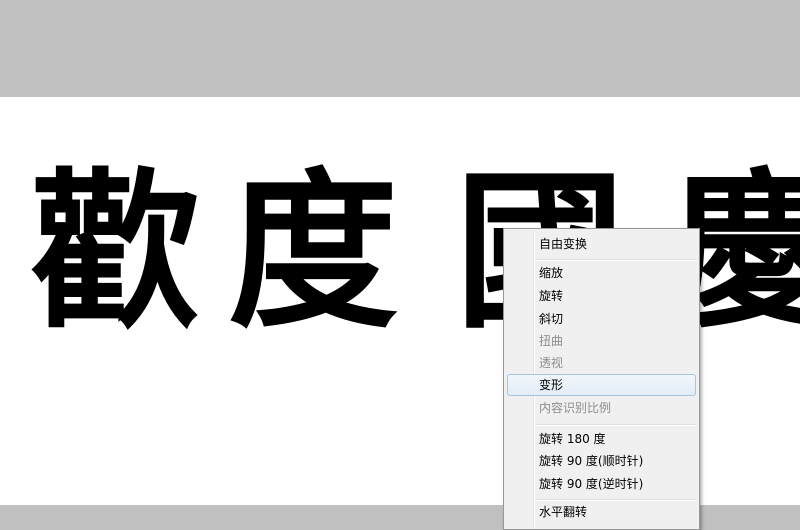 This screenshot has height=530, width=800. I want to click on menu-item-free-transform: 自由变换, so click(601, 244).